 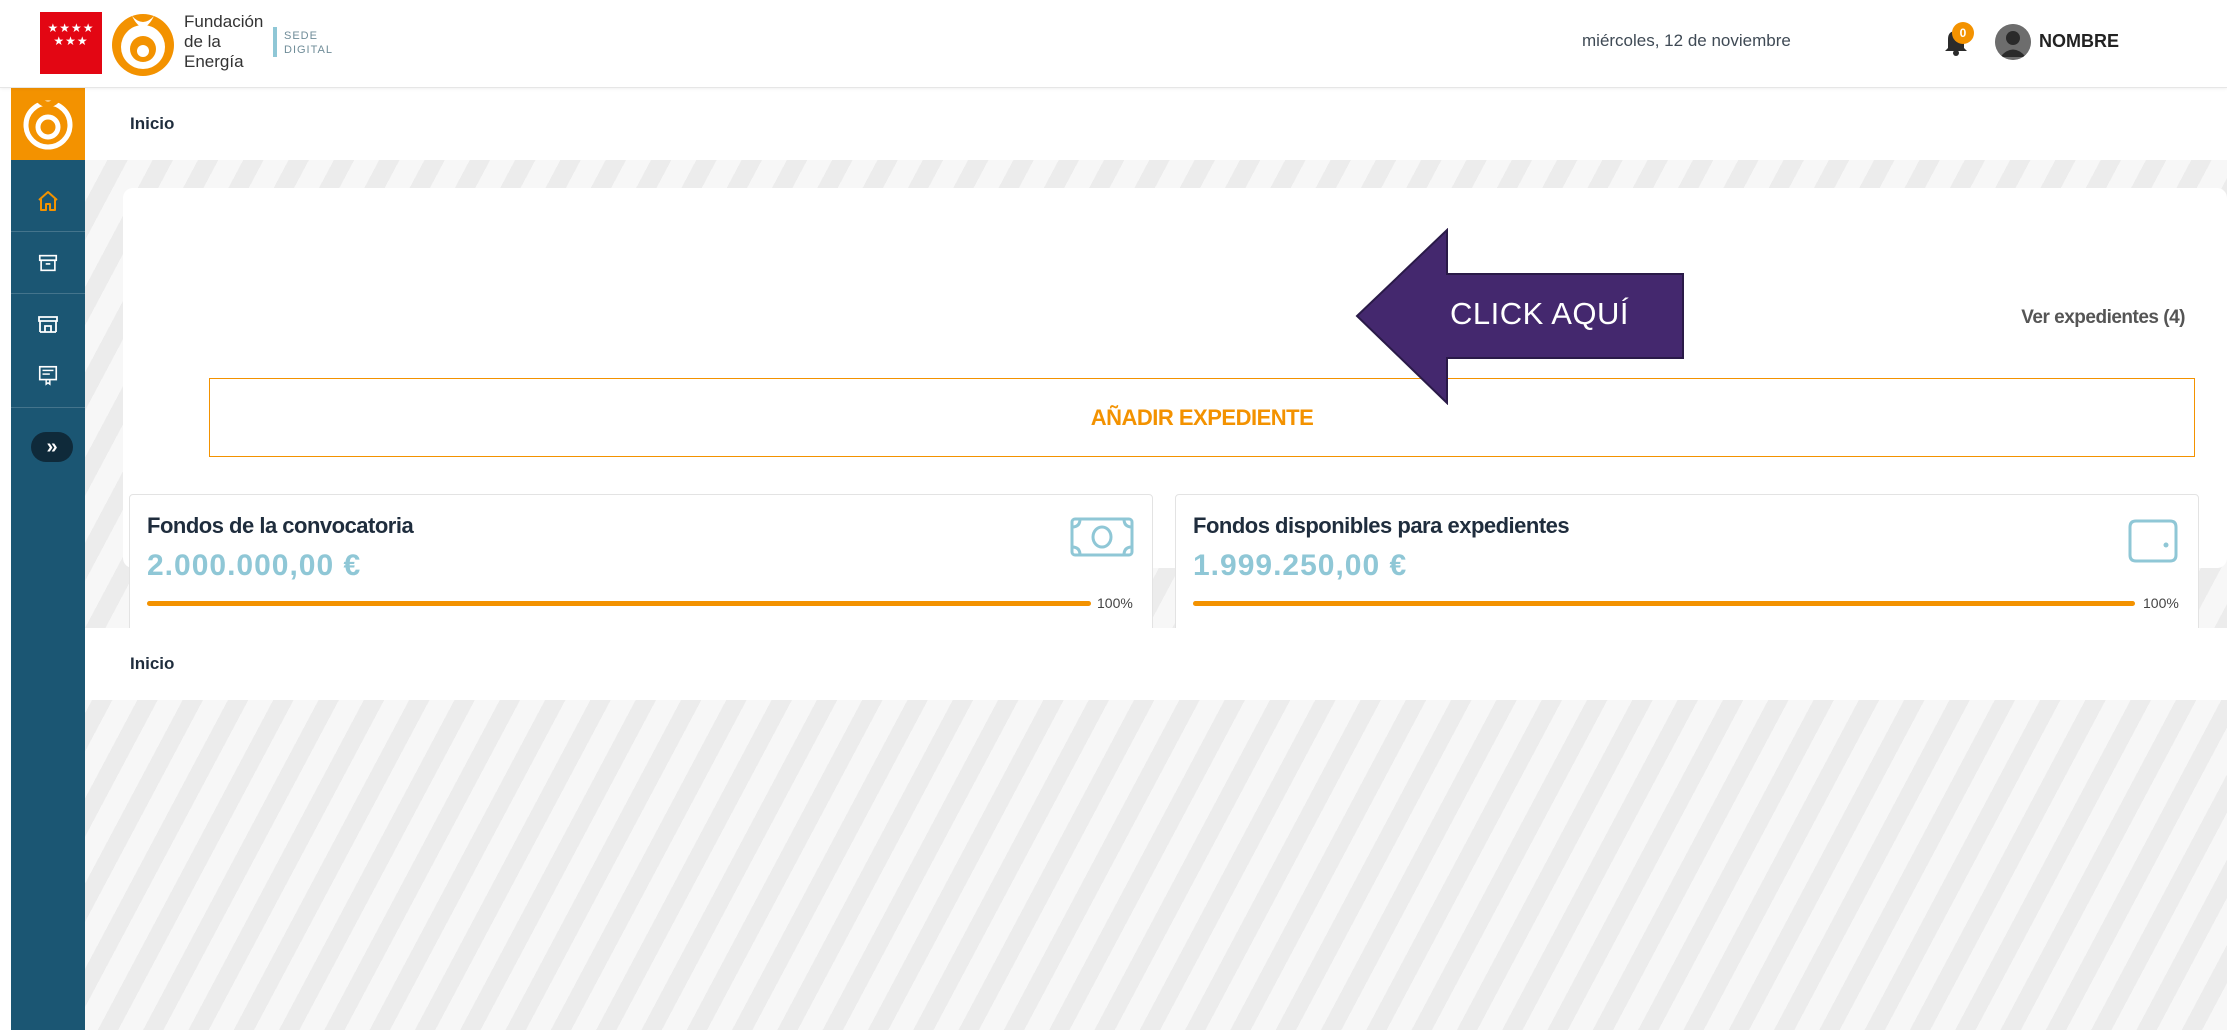 I want to click on user-icon, so click(x=2013, y=42).